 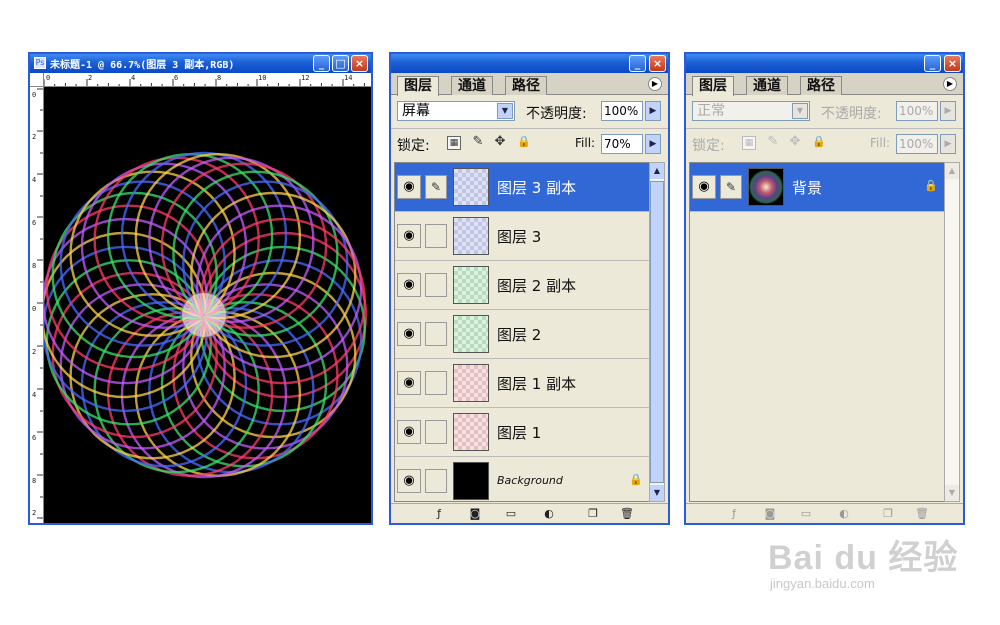 I want to click on vertical-ruler: 0 2 4 6 8 0 2 4 6 8 2, so click(x=37, y=305).